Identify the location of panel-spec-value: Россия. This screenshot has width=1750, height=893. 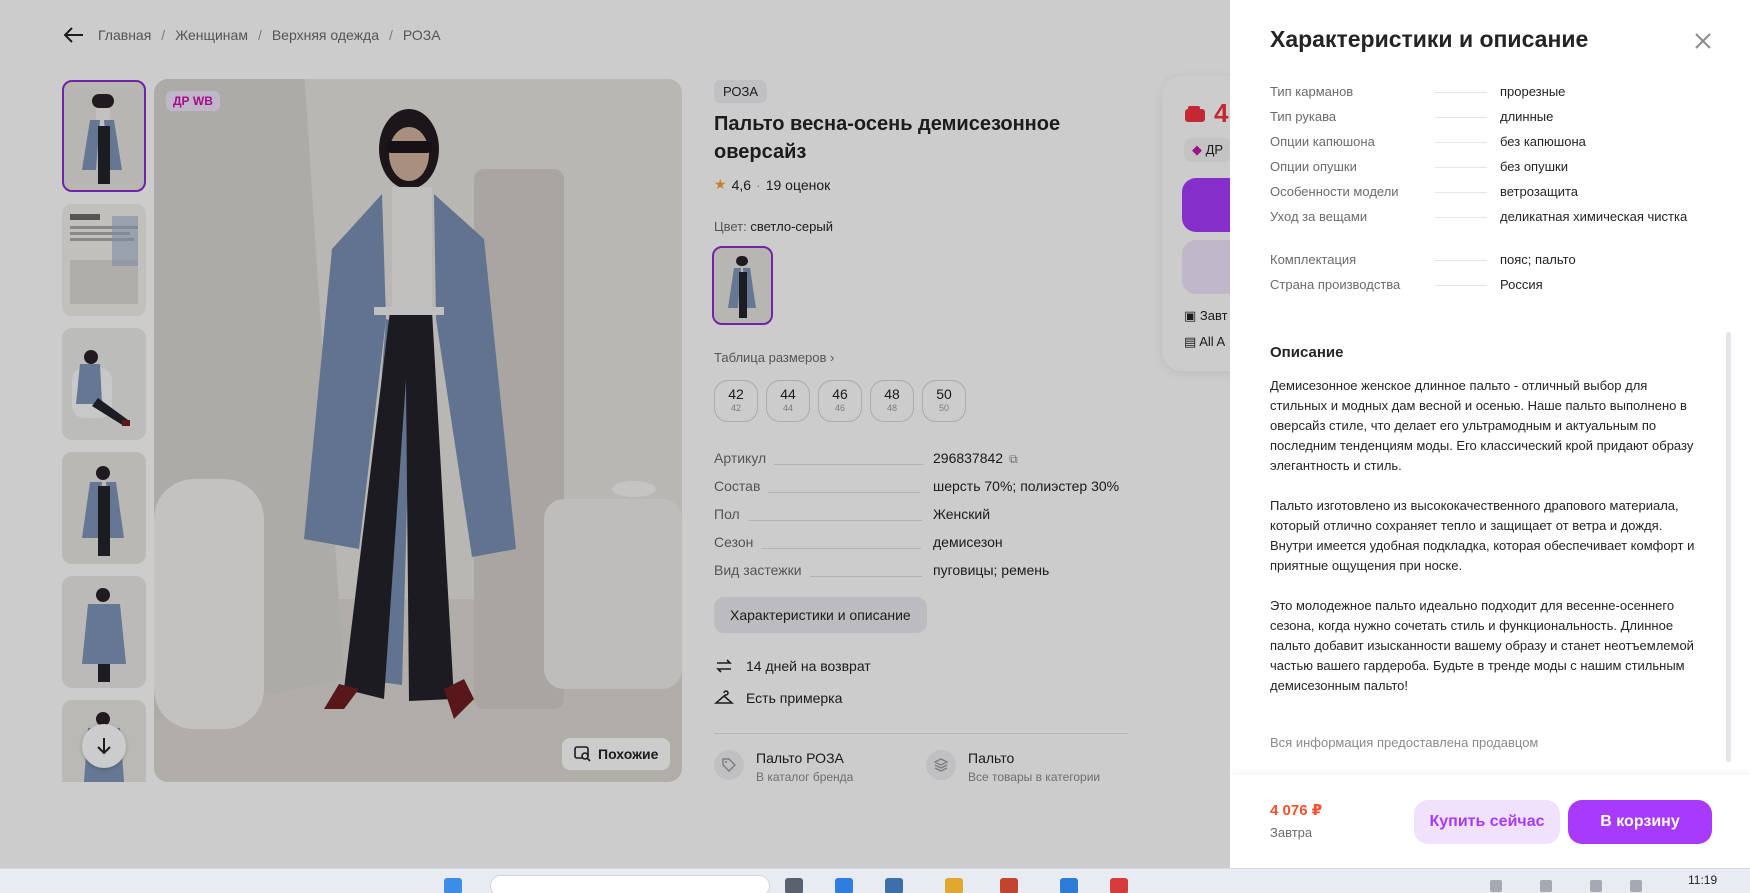
(1521, 284).